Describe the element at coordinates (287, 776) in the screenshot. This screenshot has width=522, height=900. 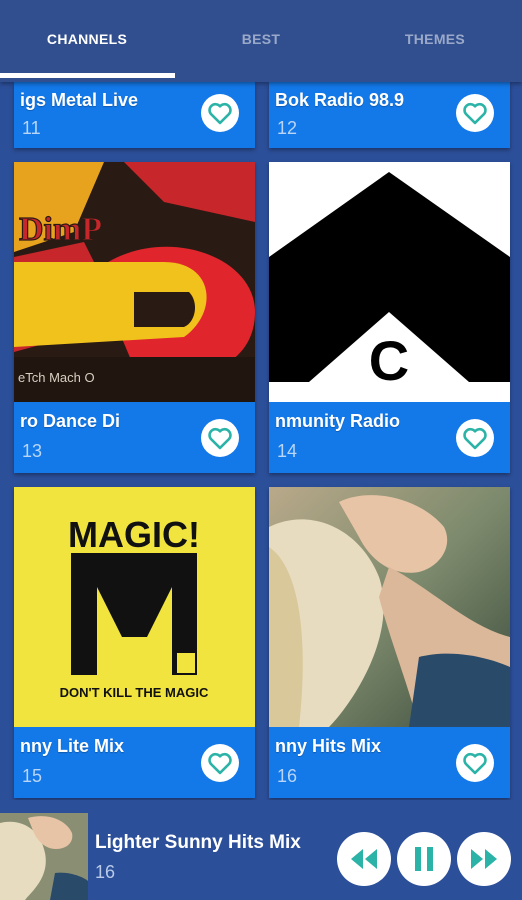
I see `channel-number: 16` at that location.